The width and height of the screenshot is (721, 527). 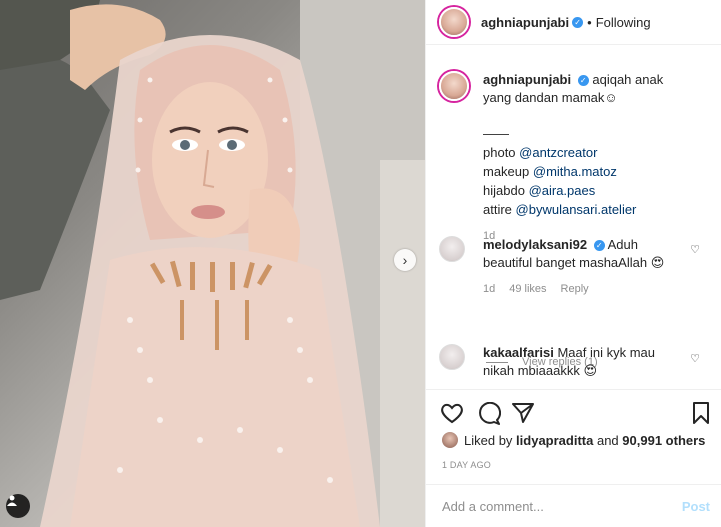 What do you see at coordinates (488, 440) in the screenshot?
I see `liked-prefix: Liked by` at bounding box center [488, 440].